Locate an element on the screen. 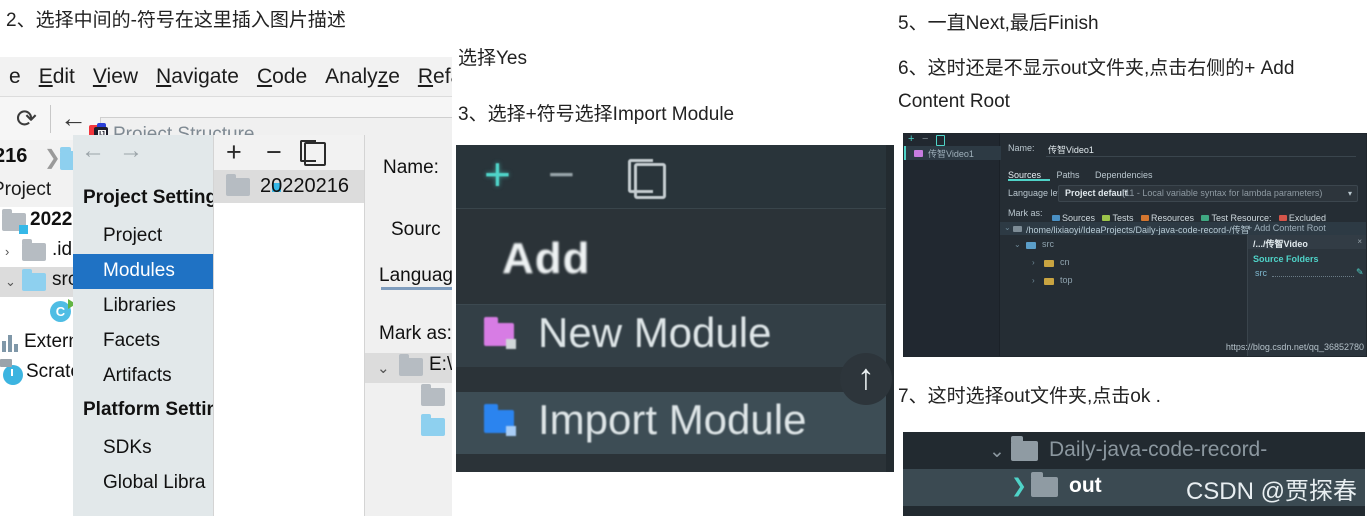  tab-paths: Paths is located at coordinates (1067, 175).